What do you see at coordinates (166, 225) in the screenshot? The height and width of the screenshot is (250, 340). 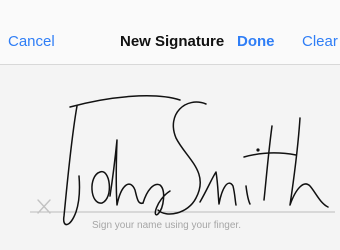 I see `signature-hint: Sign your name using your finger.` at bounding box center [166, 225].